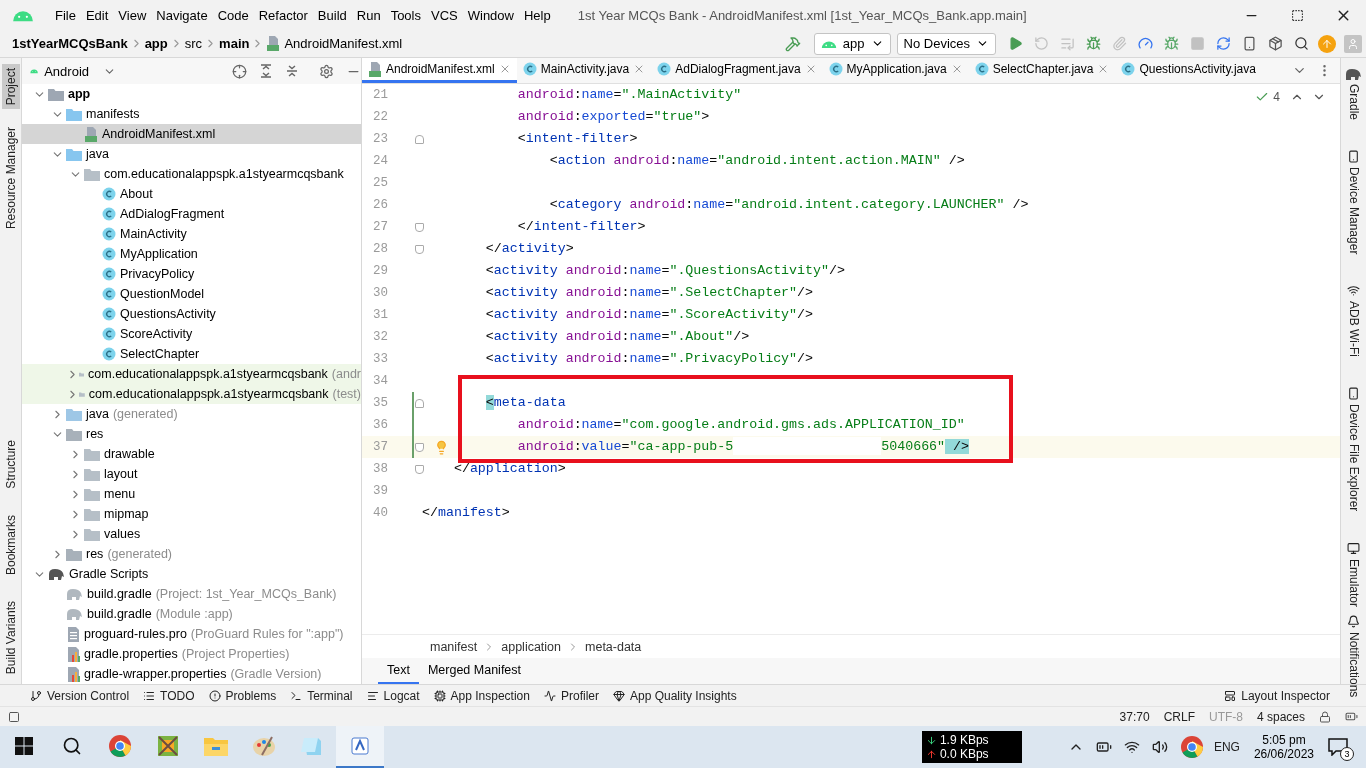 The height and width of the screenshot is (768, 1366). I want to click on tool-window-button: Problems, so click(242, 695).